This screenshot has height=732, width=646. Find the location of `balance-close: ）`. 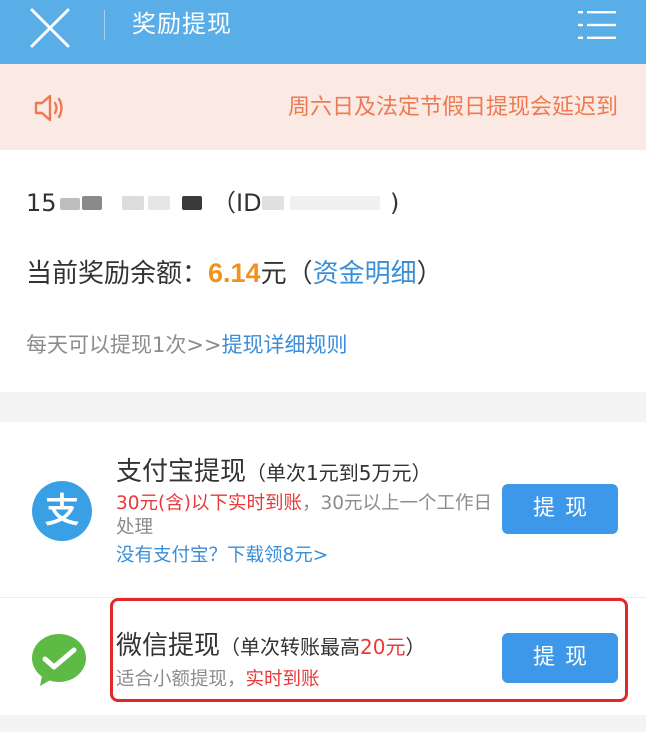

balance-close: ） is located at coordinates (429, 274).